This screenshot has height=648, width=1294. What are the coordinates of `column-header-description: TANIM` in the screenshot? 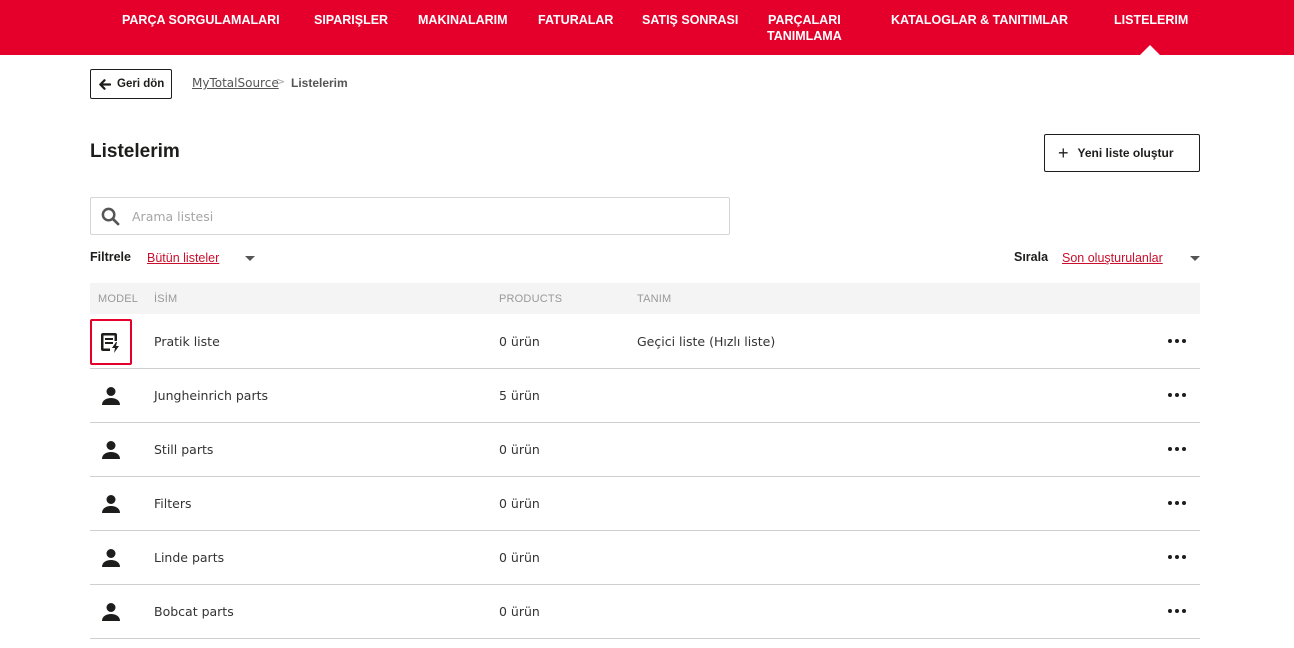 It's located at (654, 299).